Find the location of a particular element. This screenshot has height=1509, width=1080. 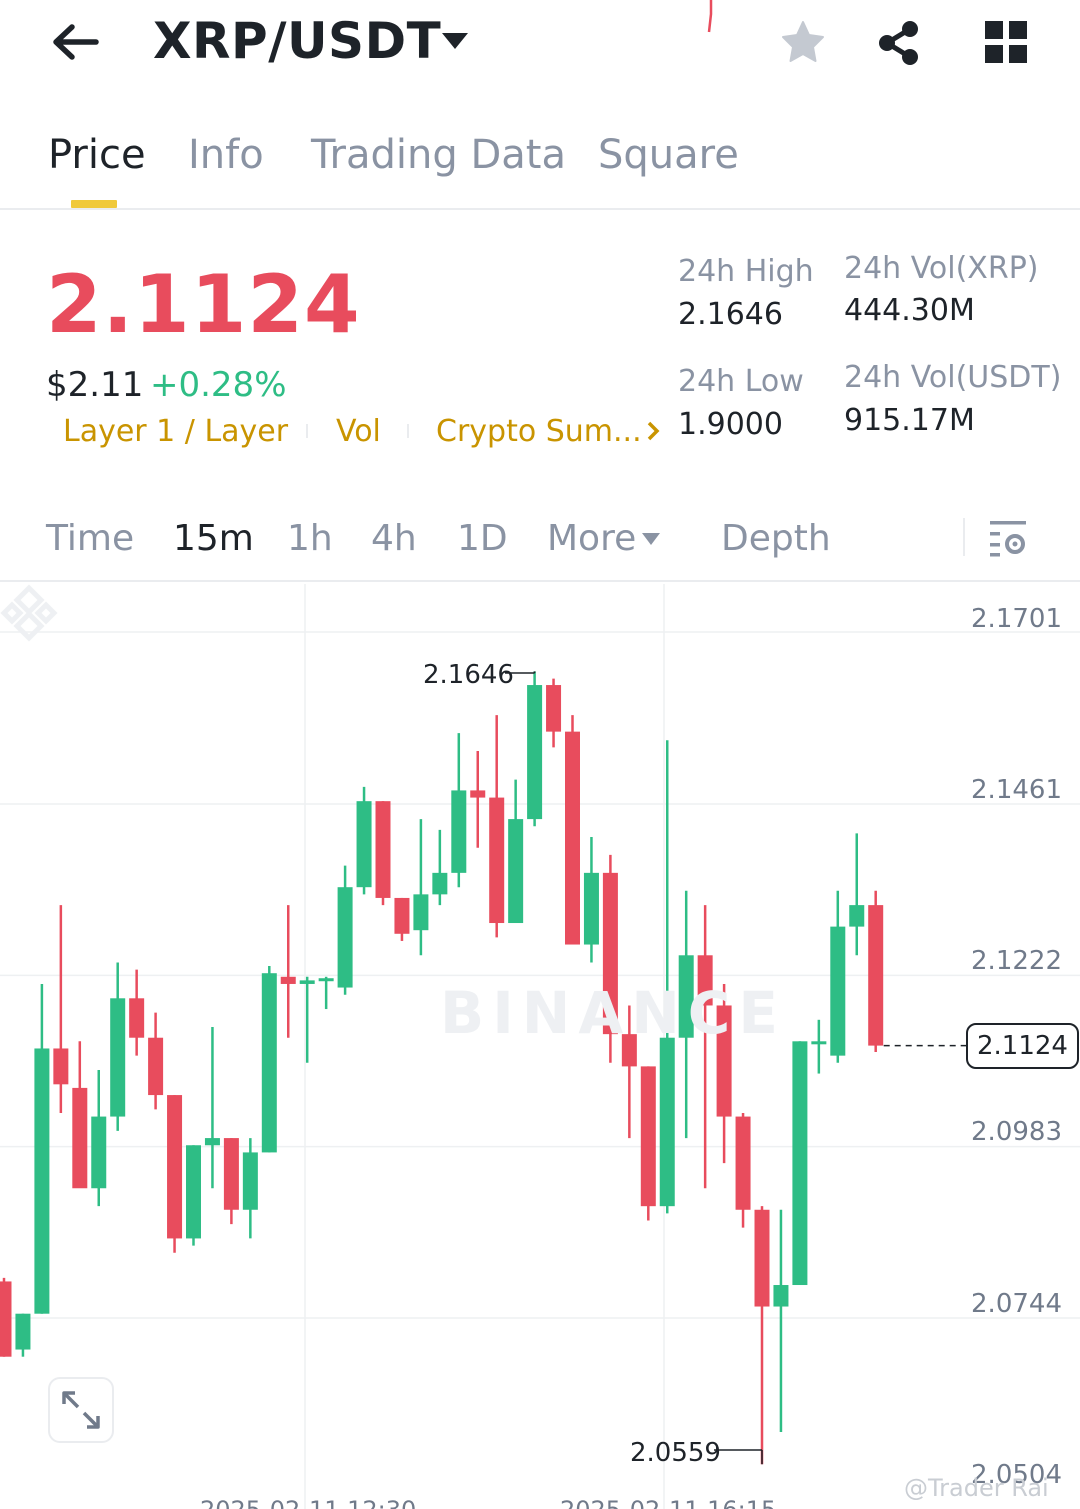

usd-price: $2.11 is located at coordinates (95, 385).